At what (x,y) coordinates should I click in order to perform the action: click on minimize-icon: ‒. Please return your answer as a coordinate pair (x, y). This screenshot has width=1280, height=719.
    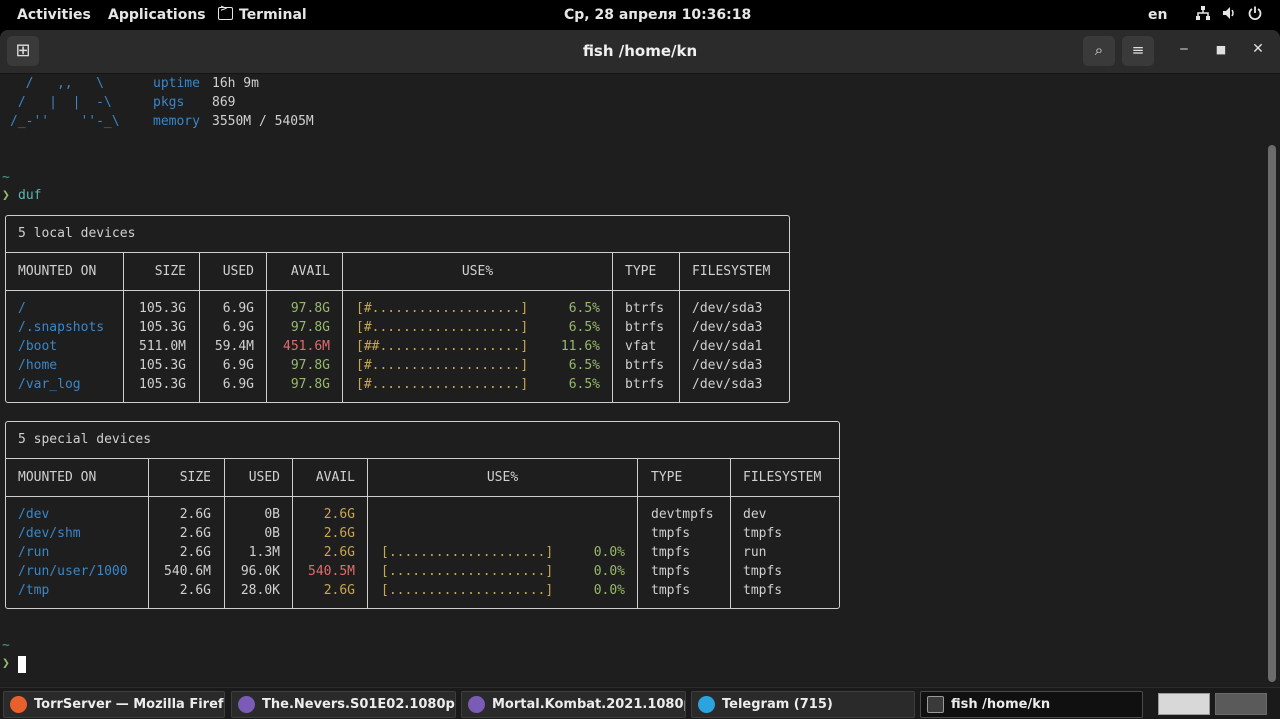
    Looking at the image, I should click on (1184, 49).